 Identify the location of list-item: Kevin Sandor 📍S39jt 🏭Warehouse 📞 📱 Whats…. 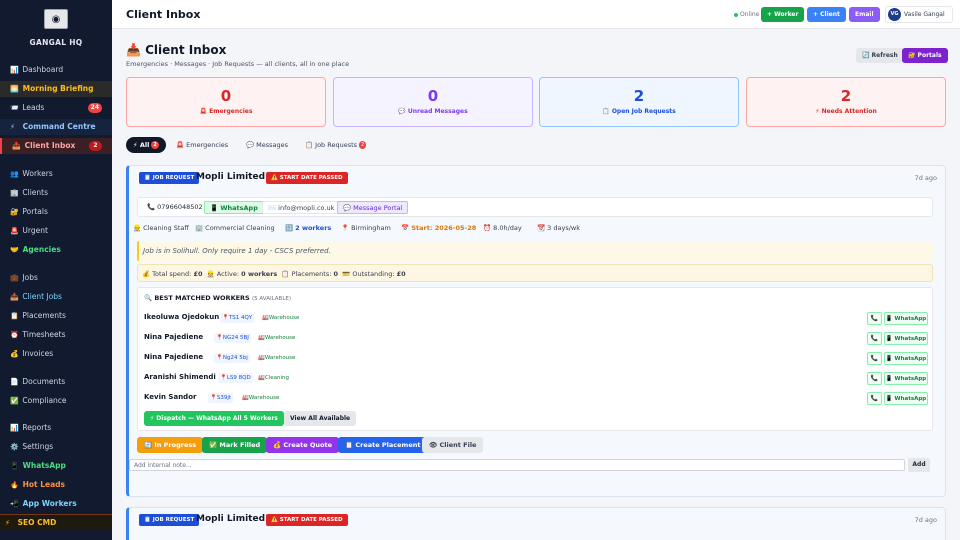
(536, 398).